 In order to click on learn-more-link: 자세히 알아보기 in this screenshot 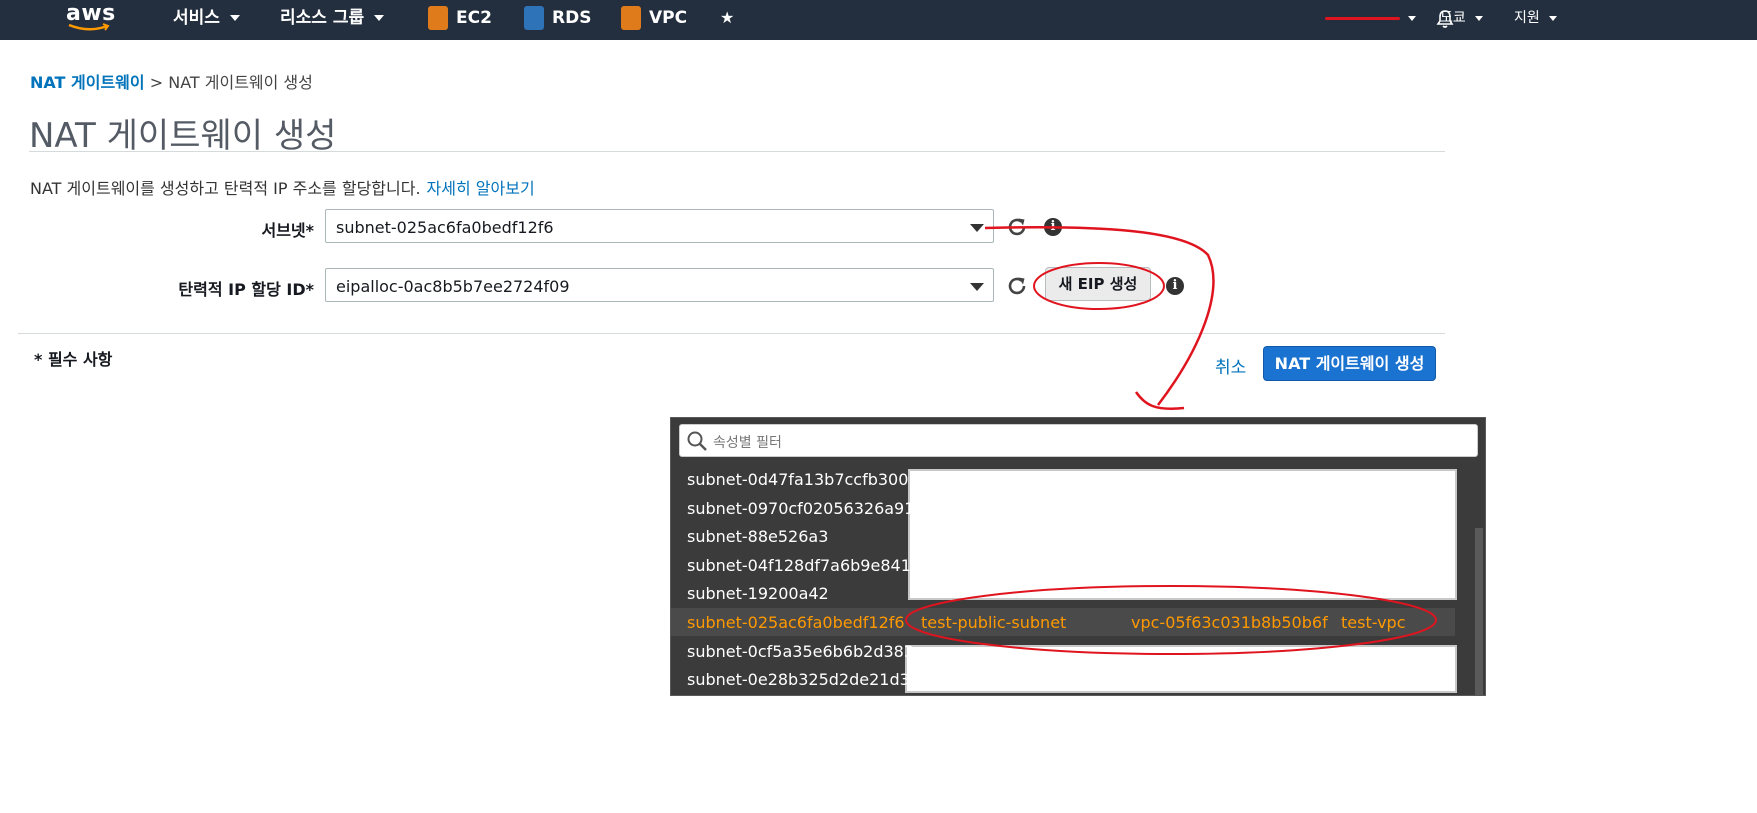, I will do `click(481, 188)`.